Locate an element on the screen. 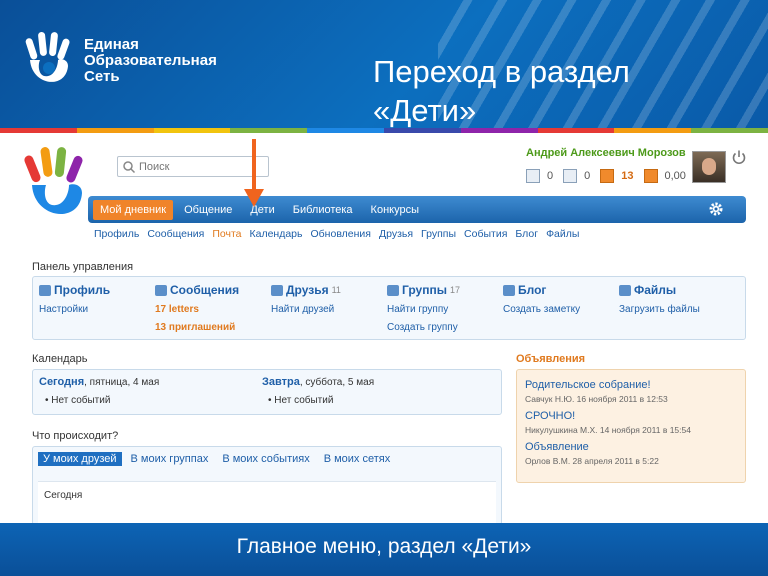  counter-wallet: 0,00 is located at coordinates (664, 176).